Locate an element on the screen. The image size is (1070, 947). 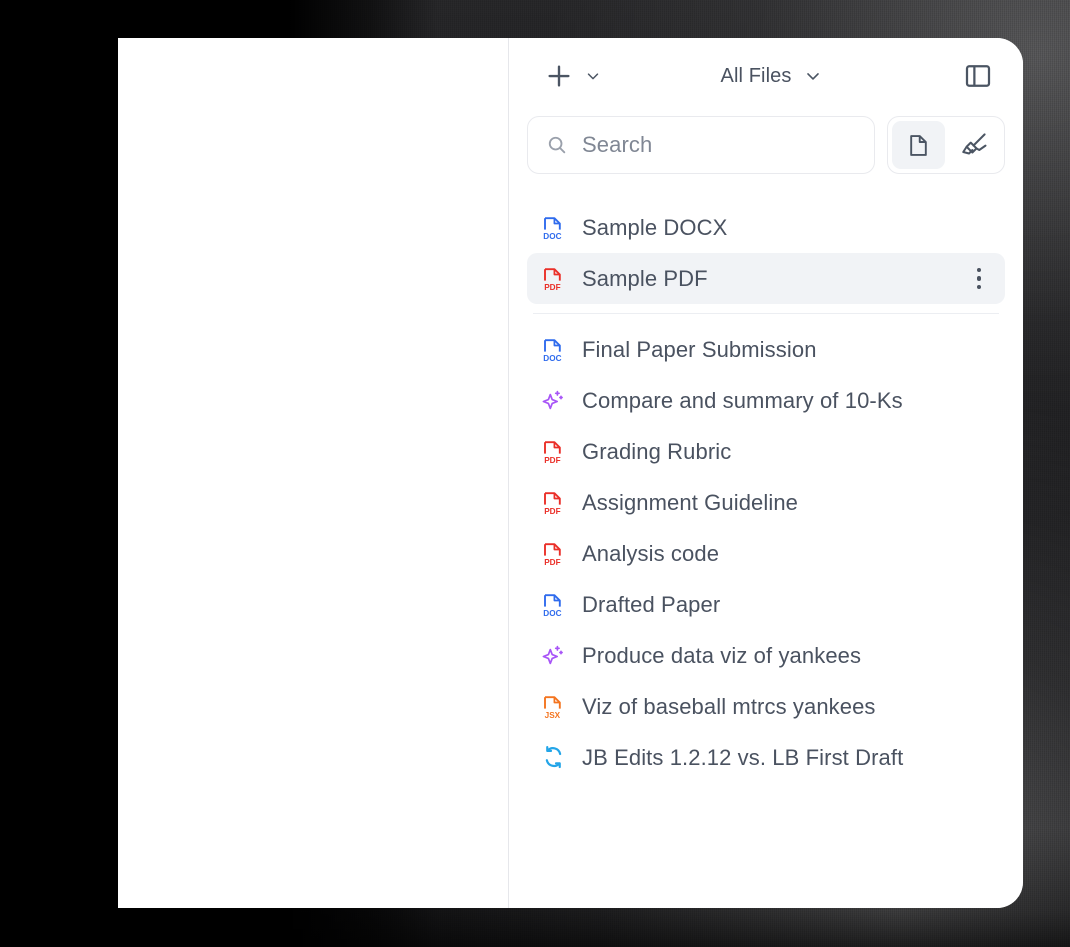
jsx-file-glyph: JSX is located at coordinates (552, 707).